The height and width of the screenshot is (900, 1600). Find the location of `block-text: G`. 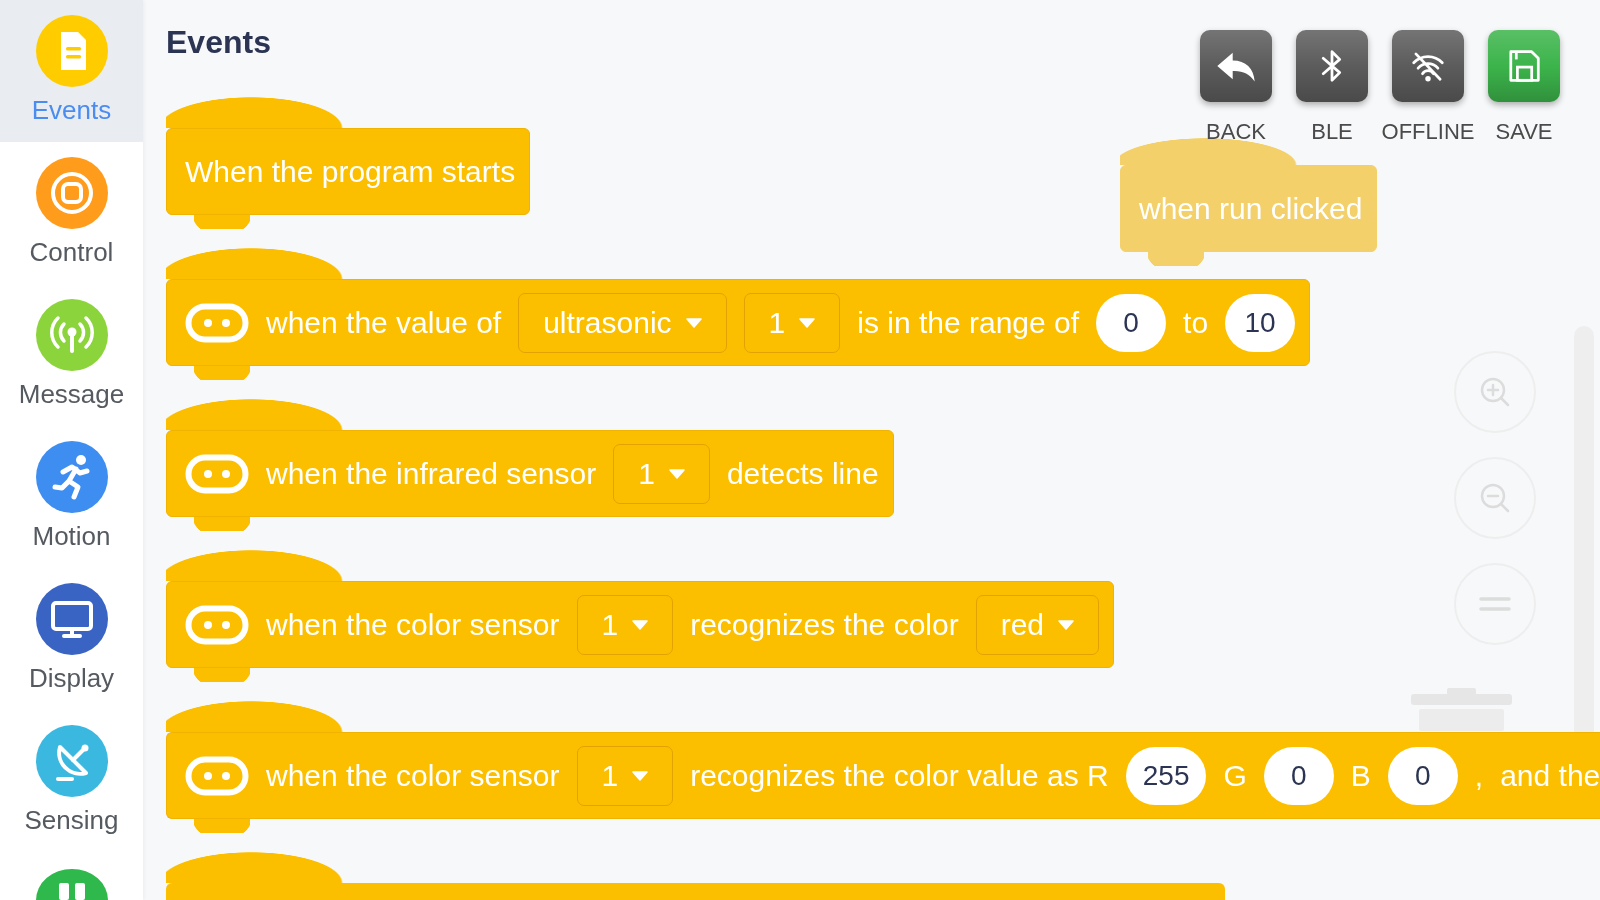

block-text: G is located at coordinates (1235, 775).